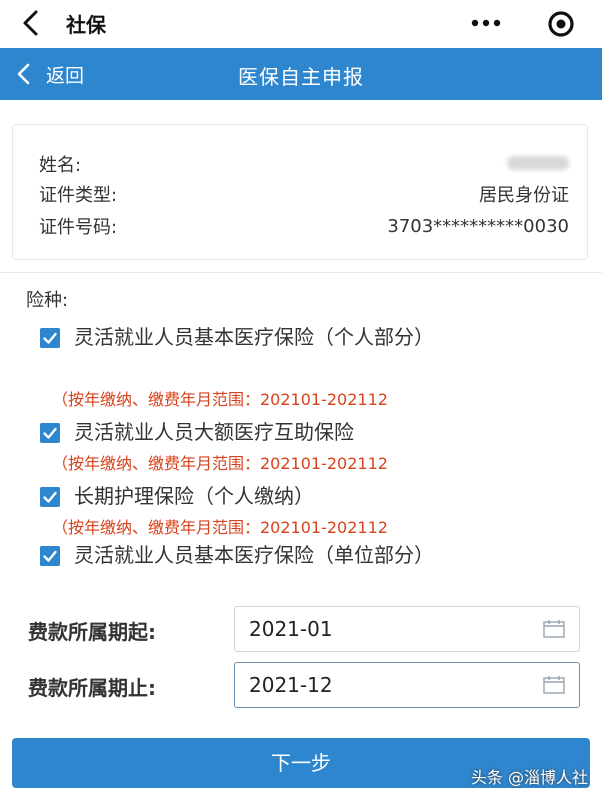  I want to click on id-type-value: 居民身份证, so click(524, 195).